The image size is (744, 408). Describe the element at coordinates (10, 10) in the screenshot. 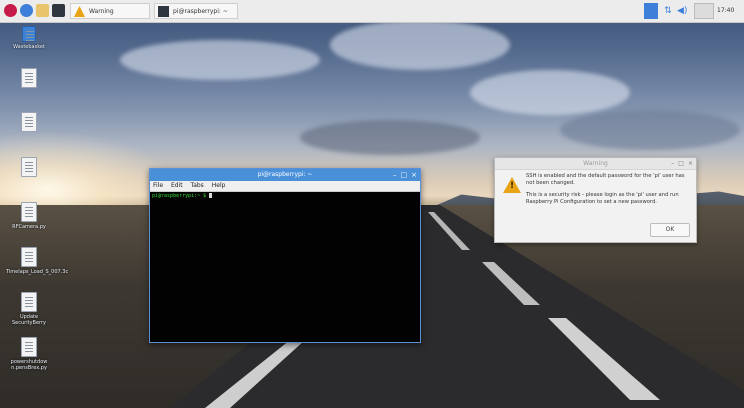

I see `raspberry-icon` at that location.